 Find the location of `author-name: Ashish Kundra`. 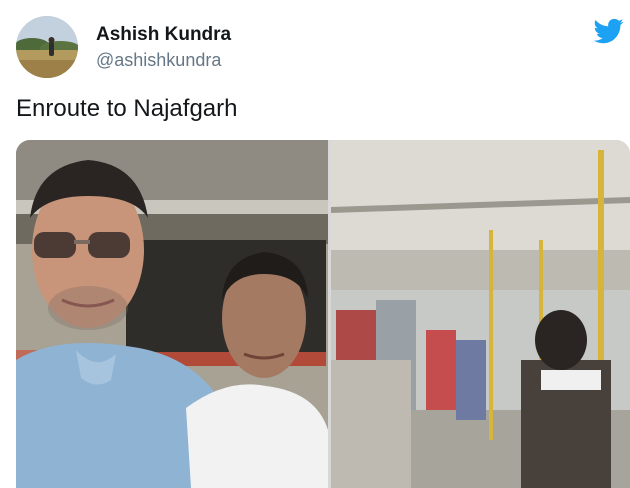

author-name: Ashish Kundra is located at coordinates (163, 35).